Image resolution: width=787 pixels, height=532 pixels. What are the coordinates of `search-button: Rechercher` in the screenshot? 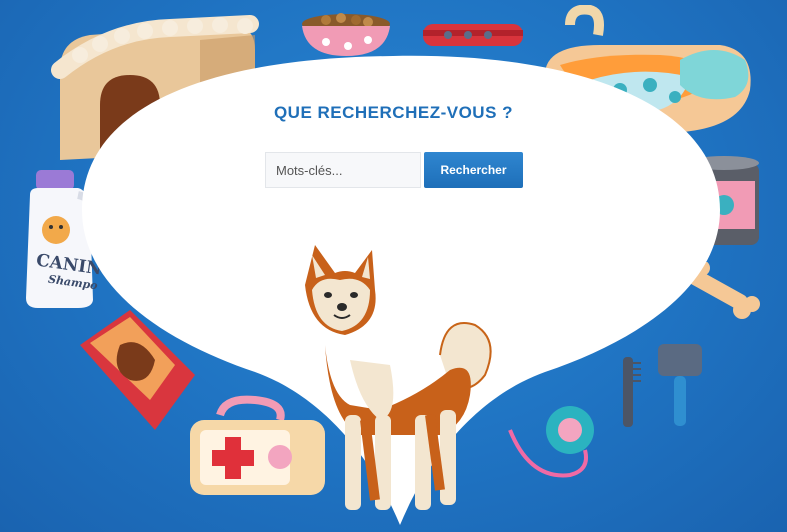 It's located at (473, 170).